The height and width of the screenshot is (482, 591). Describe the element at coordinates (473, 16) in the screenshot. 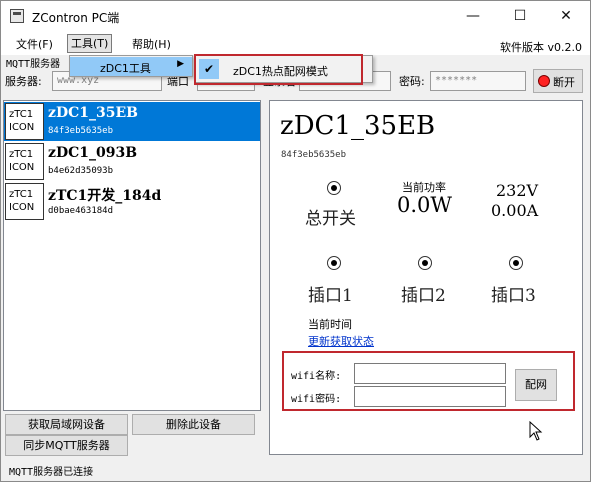

I see `minimize-button: —` at that location.